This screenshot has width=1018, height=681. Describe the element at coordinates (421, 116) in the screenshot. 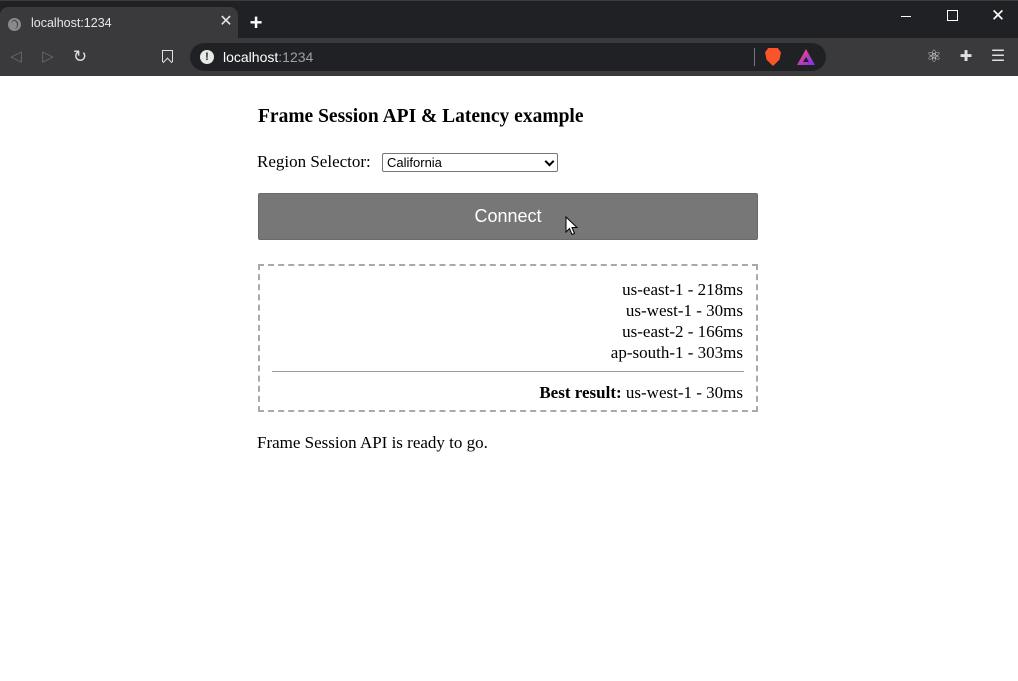

I see `page-title: Frame Session API & Latency example` at that location.